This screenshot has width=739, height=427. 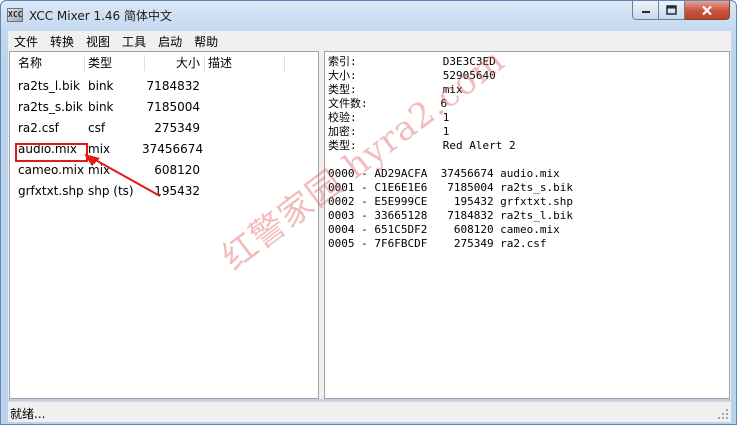 I want to click on info-line: 类型: mix, so click(x=395, y=89).